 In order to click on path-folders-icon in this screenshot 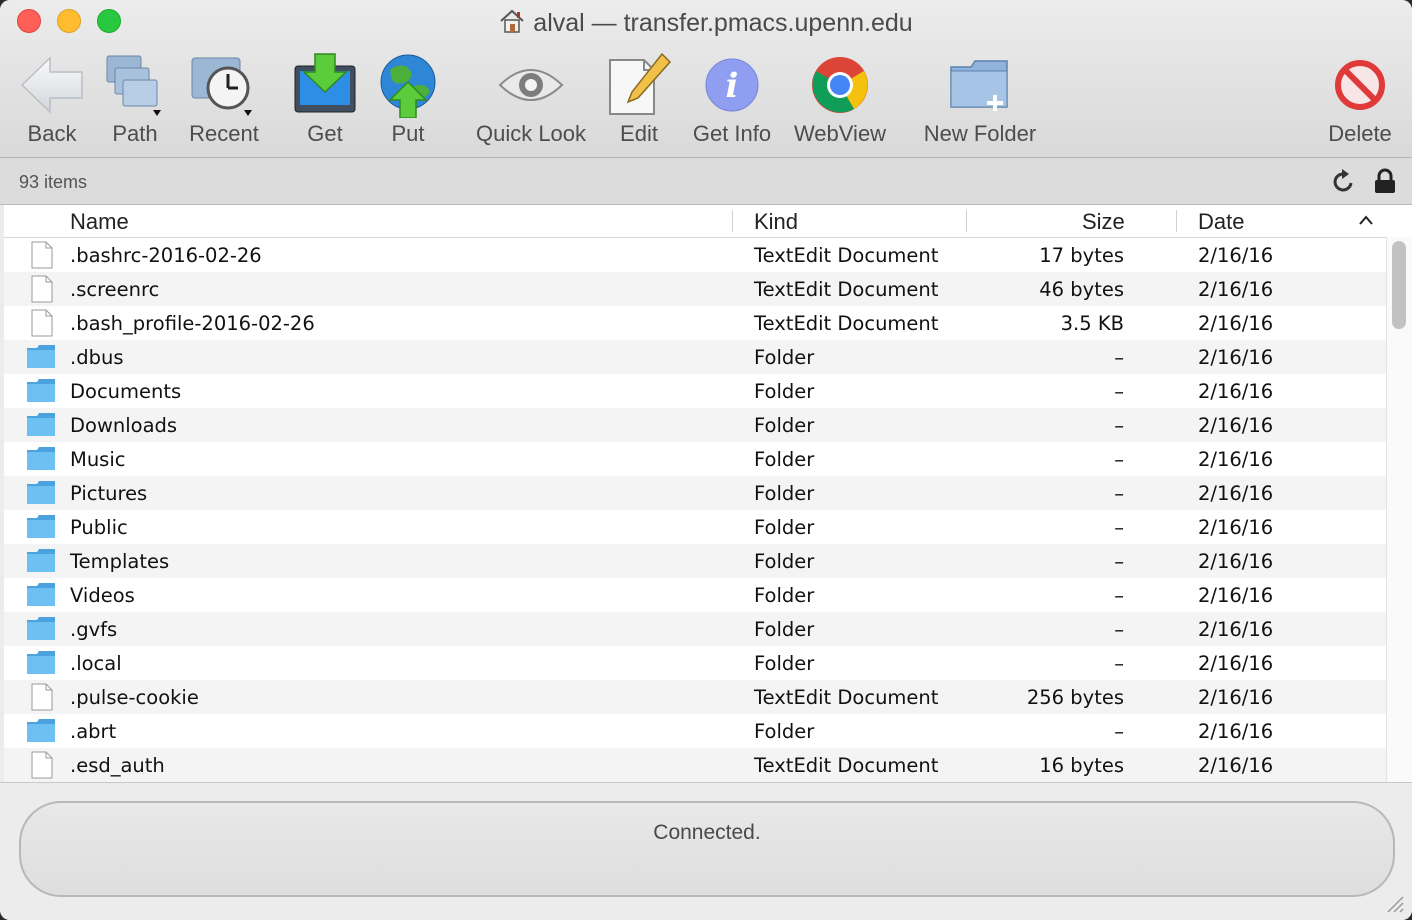, I will do `click(133, 85)`.